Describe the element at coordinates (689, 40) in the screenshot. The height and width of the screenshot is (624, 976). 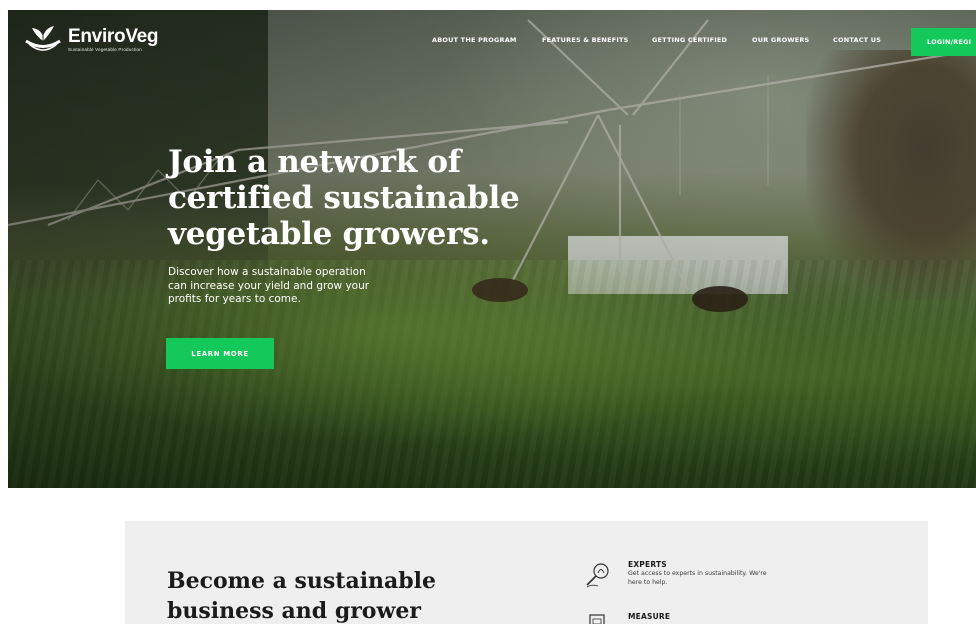
I see `nav-getting-certified: GETTING CERTIFIED` at that location.